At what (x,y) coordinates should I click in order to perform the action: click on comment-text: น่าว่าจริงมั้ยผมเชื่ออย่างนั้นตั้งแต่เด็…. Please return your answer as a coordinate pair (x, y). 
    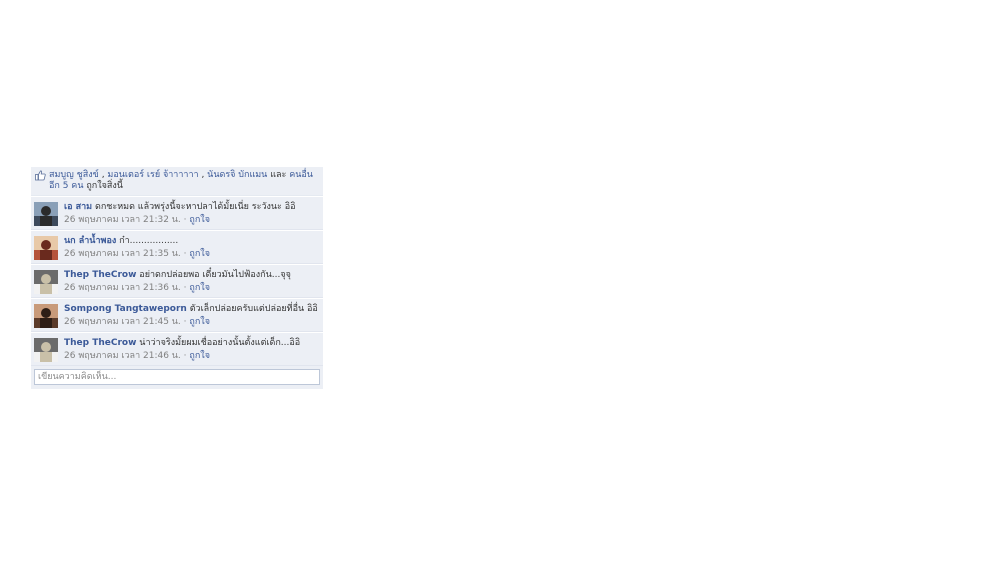
    Looking at the image, I should click on (220, 343).